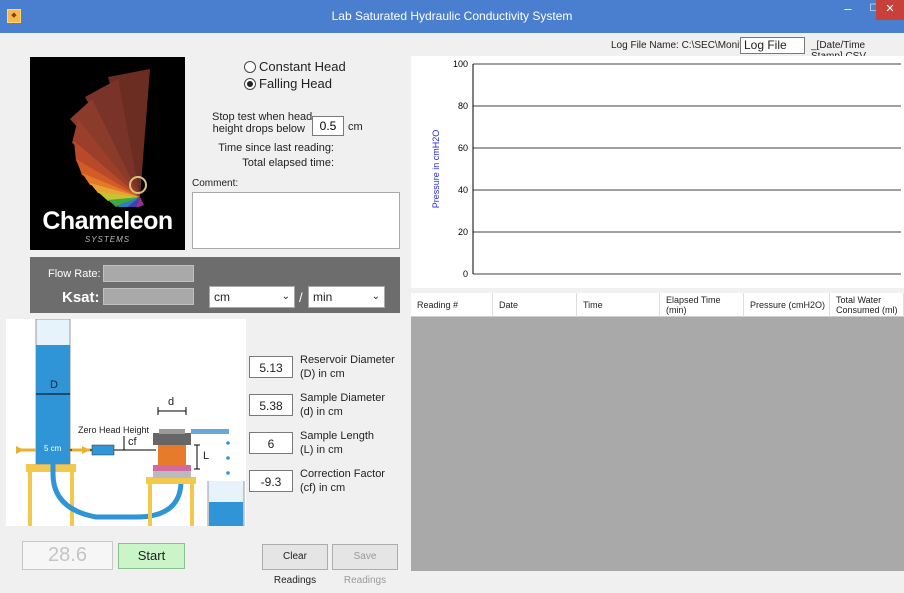 The image size is (904, 593). What do you see at coordinates (848, 10) in the screenshot?
I see `minimize-button: –` at bounding box center [848, 10].